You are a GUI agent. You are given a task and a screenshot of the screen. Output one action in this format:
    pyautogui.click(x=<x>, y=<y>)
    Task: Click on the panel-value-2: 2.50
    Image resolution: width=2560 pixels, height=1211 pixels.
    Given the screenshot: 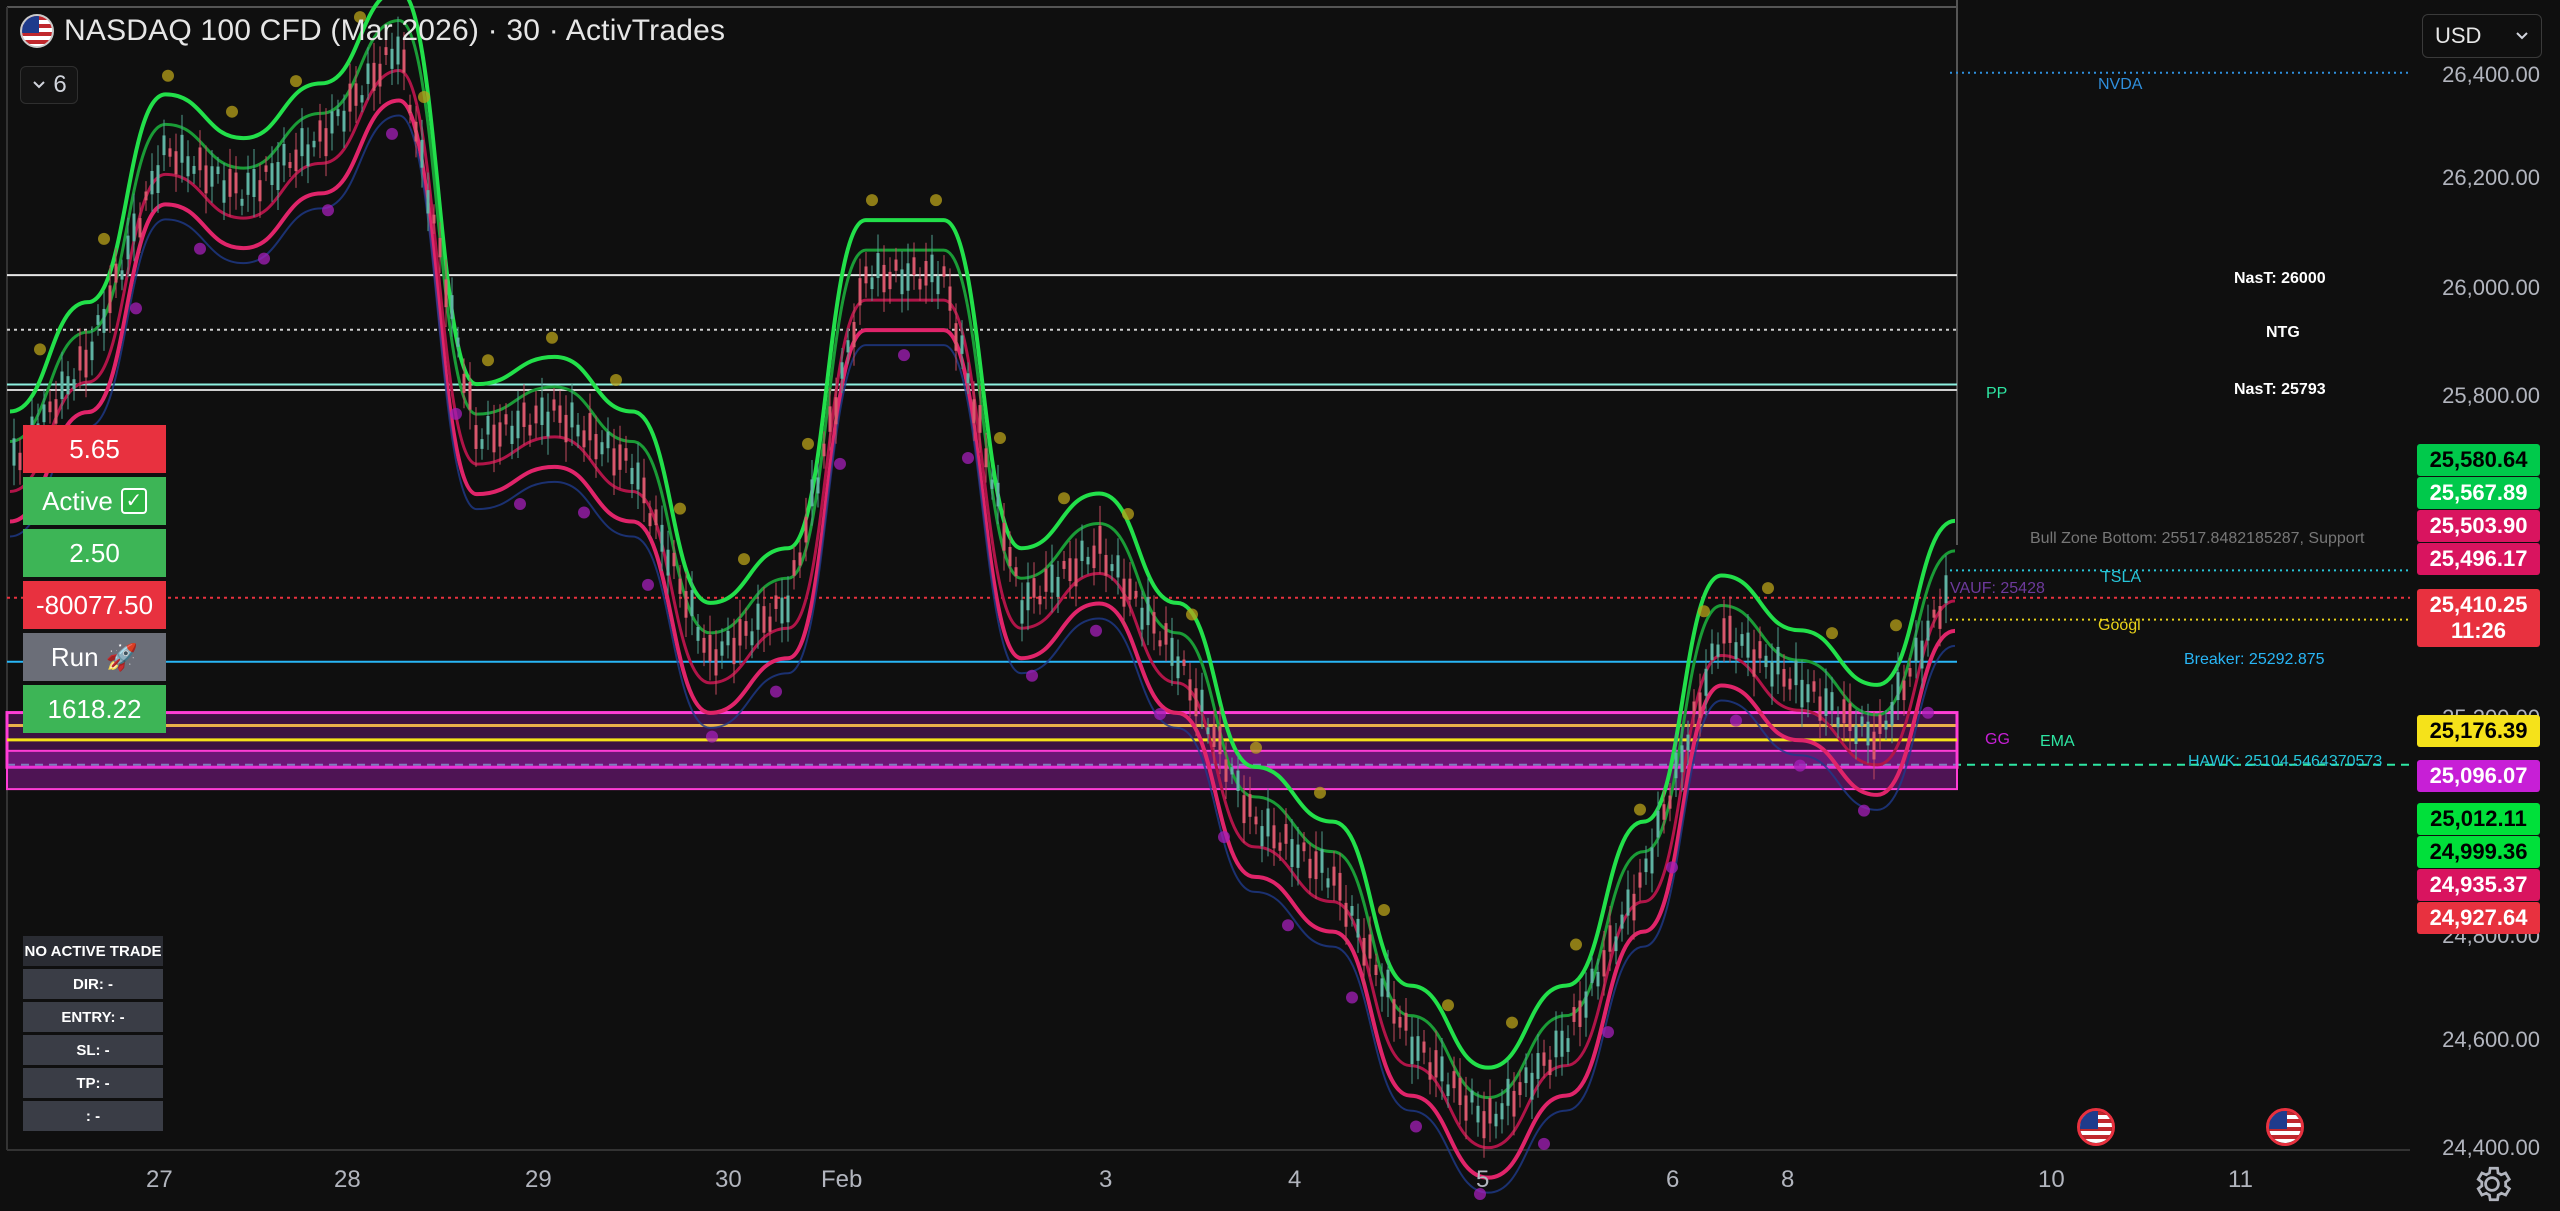 What is the action you would take?
    pyautogui.click(x=94, y=553)
    